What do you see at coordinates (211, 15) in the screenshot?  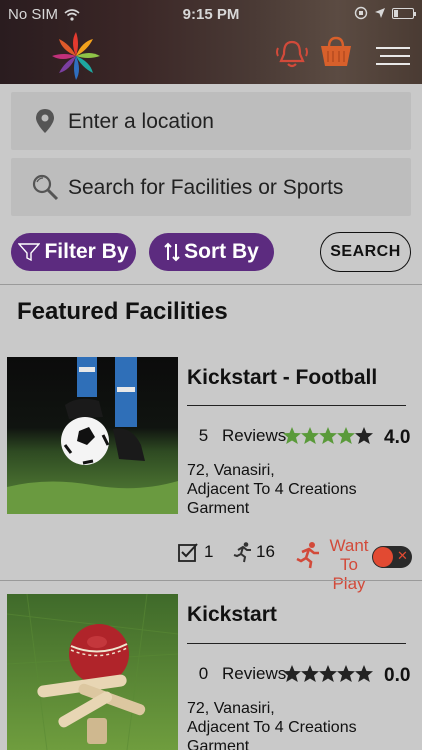 I see `status-bar: No SIM 9:15 PM` at bounding box center [211, 15].